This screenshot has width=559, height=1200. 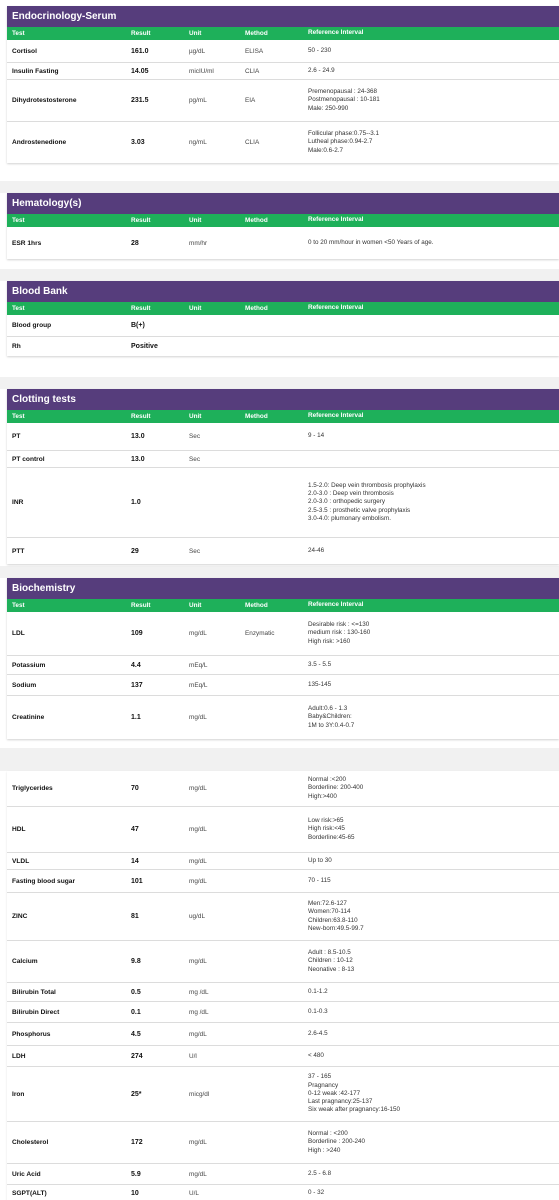 I want to click on reference-line: 50 - 230, so click(x=320, y=50).